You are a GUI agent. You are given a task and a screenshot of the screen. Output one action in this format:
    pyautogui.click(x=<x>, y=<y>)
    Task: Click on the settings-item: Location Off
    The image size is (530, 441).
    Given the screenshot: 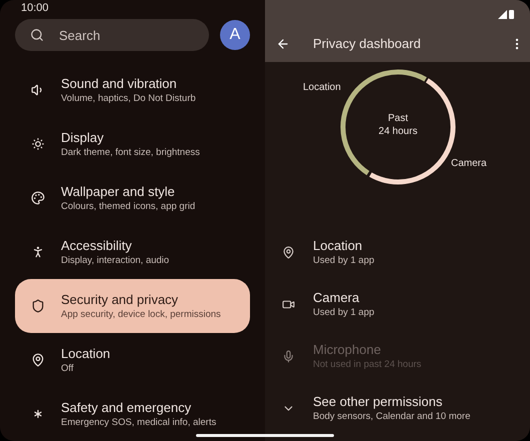 What is the action you would take?
    pyautogui.click(x=132, y=360)
    